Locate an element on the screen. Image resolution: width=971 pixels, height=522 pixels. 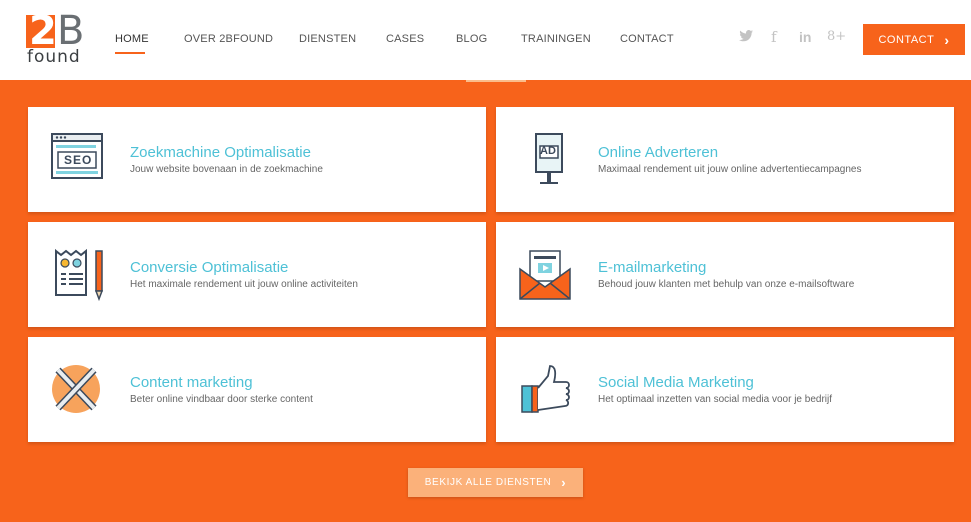
seo-icon-text: SEO is located at coordinates (78, 160).